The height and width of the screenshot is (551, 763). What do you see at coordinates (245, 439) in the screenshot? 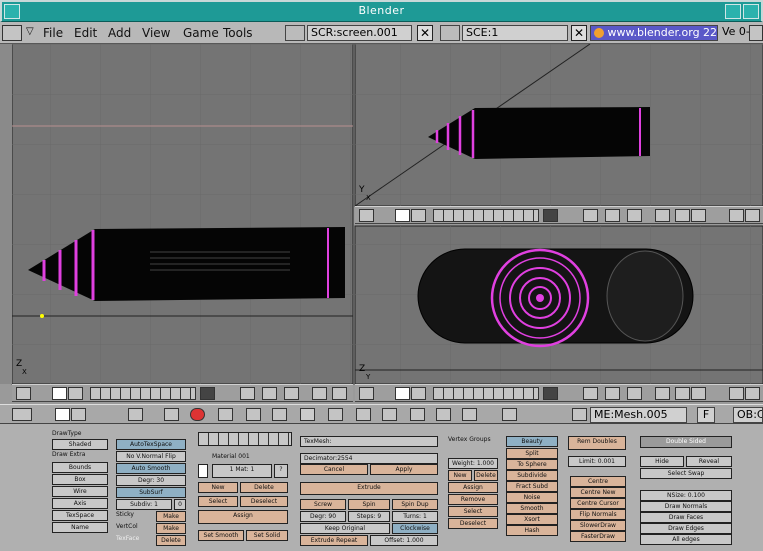
I see `material-color-strip` at bounding box center [245, 439].